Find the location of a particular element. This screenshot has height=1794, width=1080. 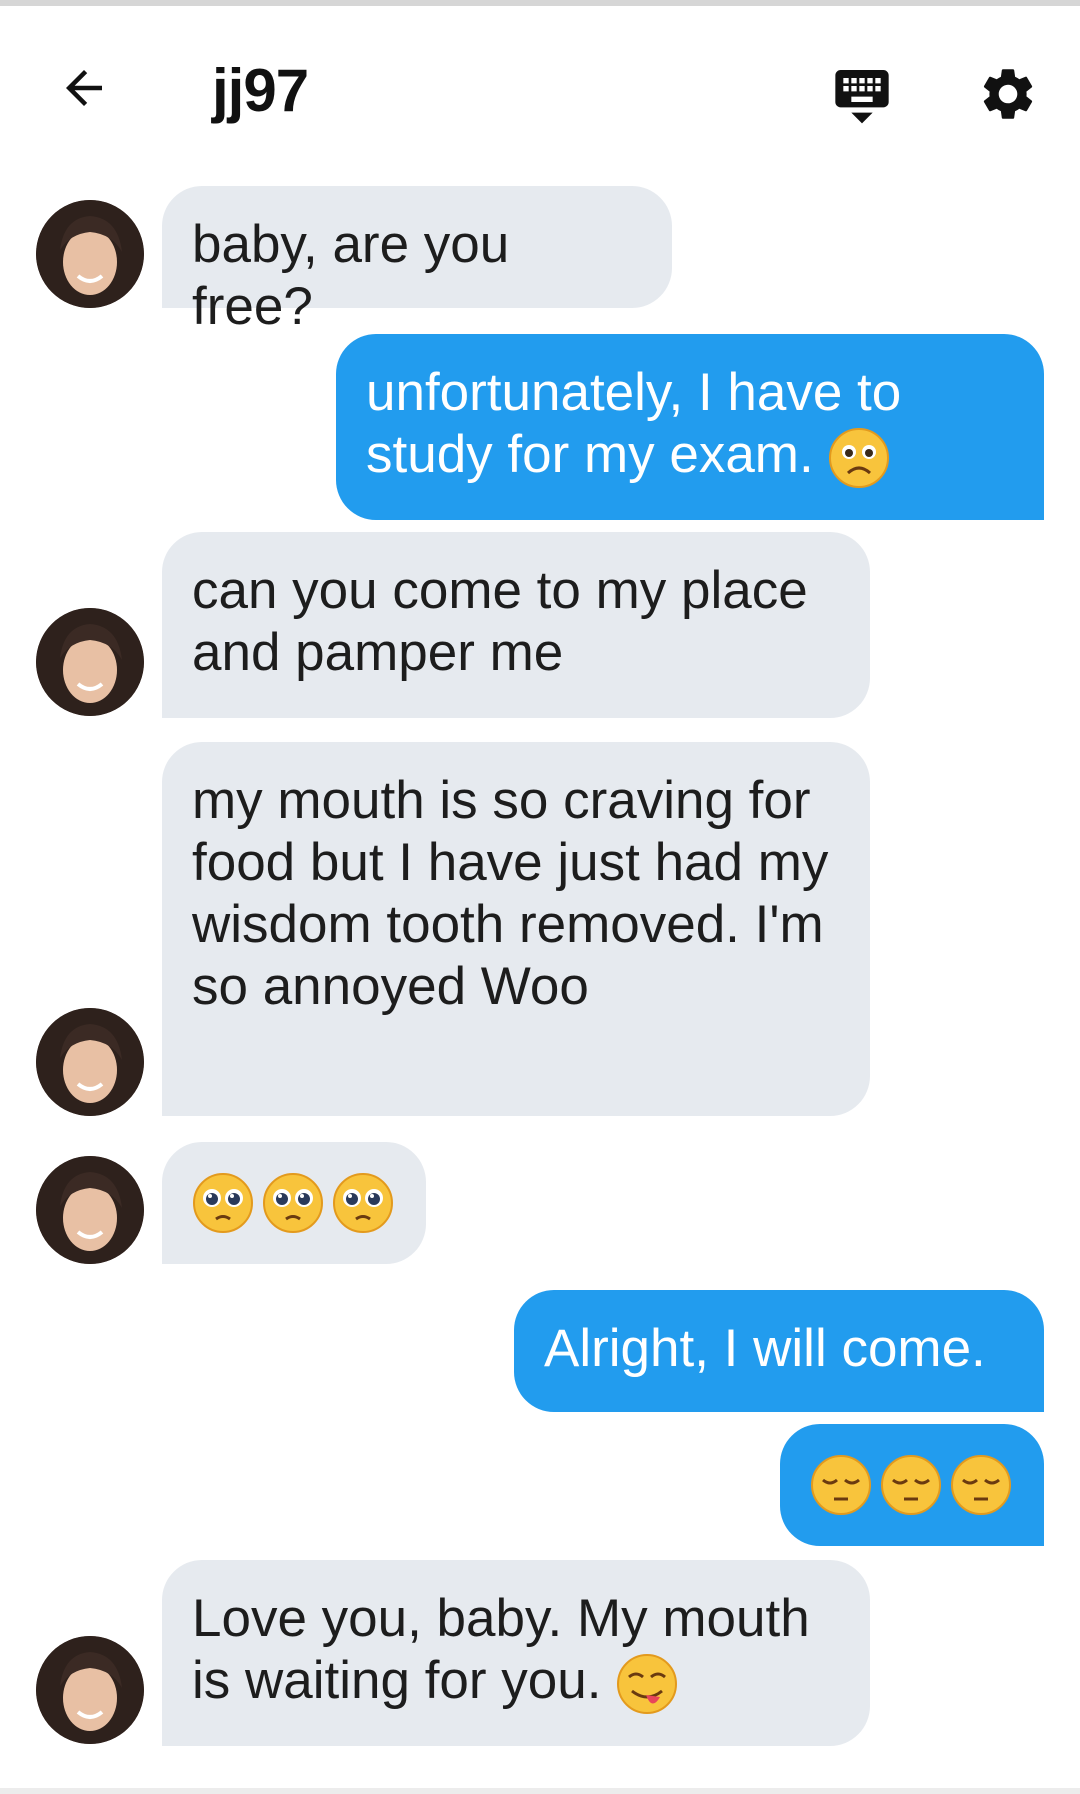

gear-icon is located at coordinates (1008, 94).